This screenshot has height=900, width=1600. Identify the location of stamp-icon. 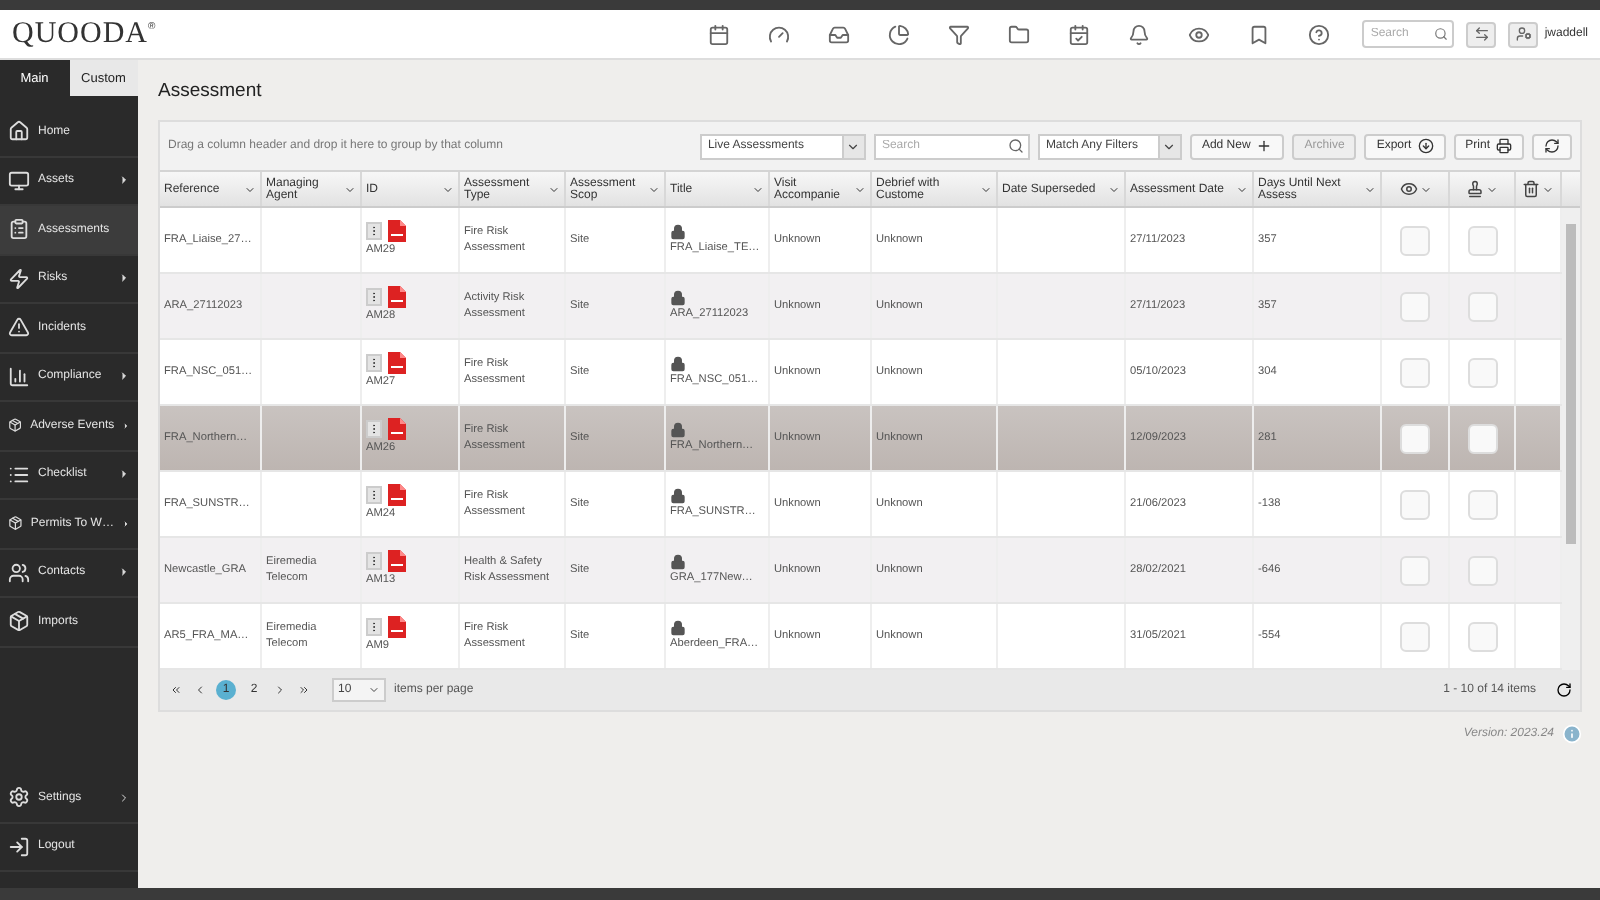
(1475, 189).